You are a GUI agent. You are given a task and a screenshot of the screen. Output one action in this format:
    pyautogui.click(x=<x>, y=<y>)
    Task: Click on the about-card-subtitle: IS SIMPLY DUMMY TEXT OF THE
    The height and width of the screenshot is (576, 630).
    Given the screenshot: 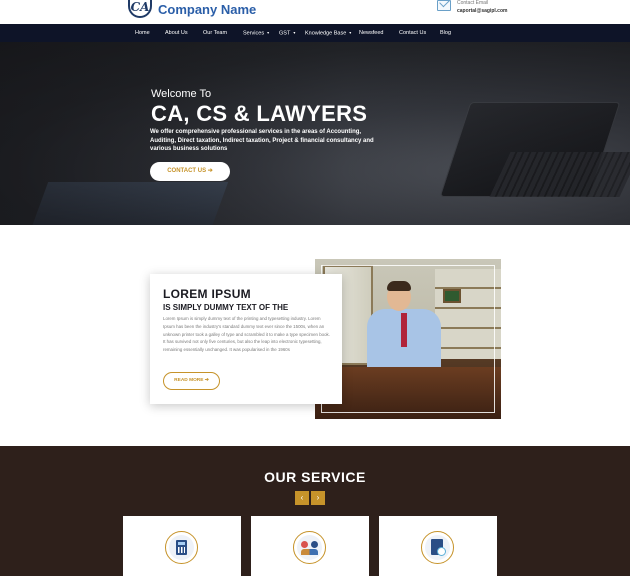 What is the action you would take?
    pyautogui.click(x=226, y=307)
    